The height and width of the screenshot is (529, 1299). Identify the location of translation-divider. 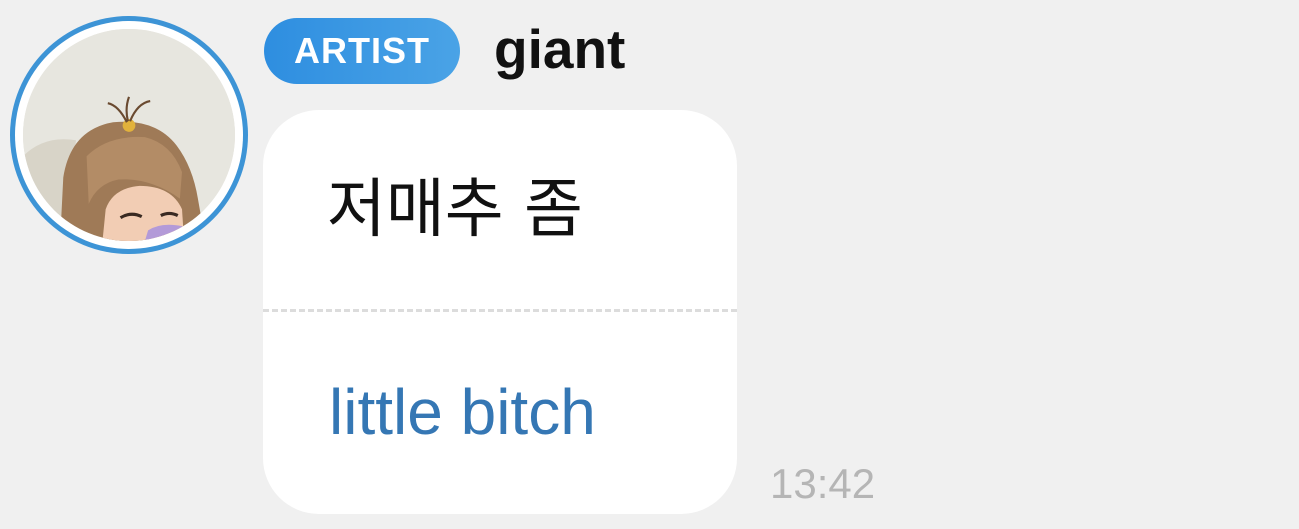
(500, 310).